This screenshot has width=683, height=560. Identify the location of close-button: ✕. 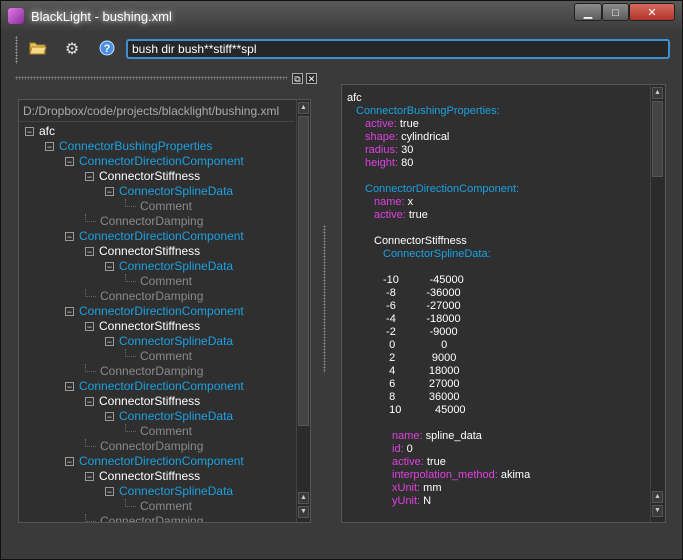
(652, 12).